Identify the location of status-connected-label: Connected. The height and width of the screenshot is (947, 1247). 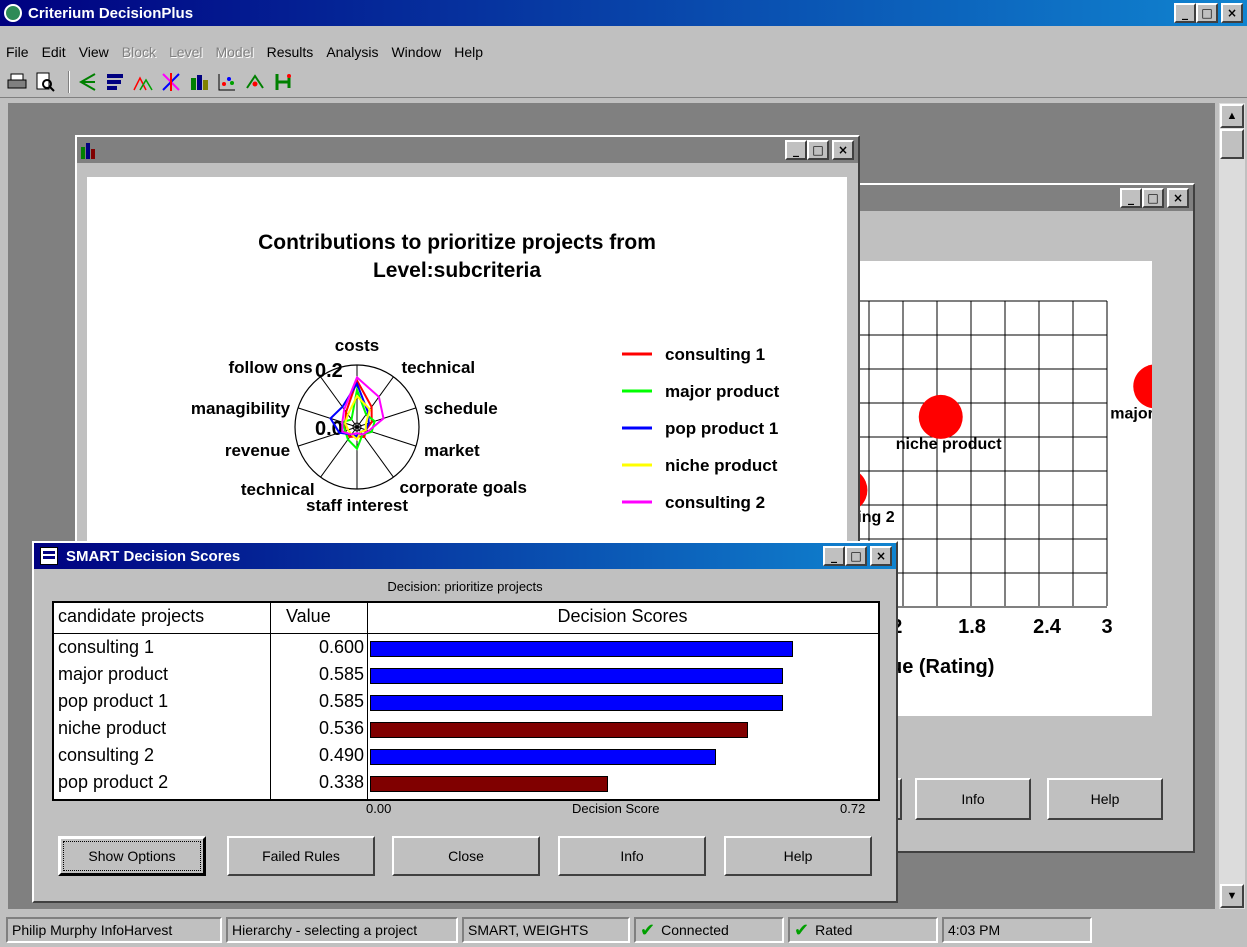
(695, 930).